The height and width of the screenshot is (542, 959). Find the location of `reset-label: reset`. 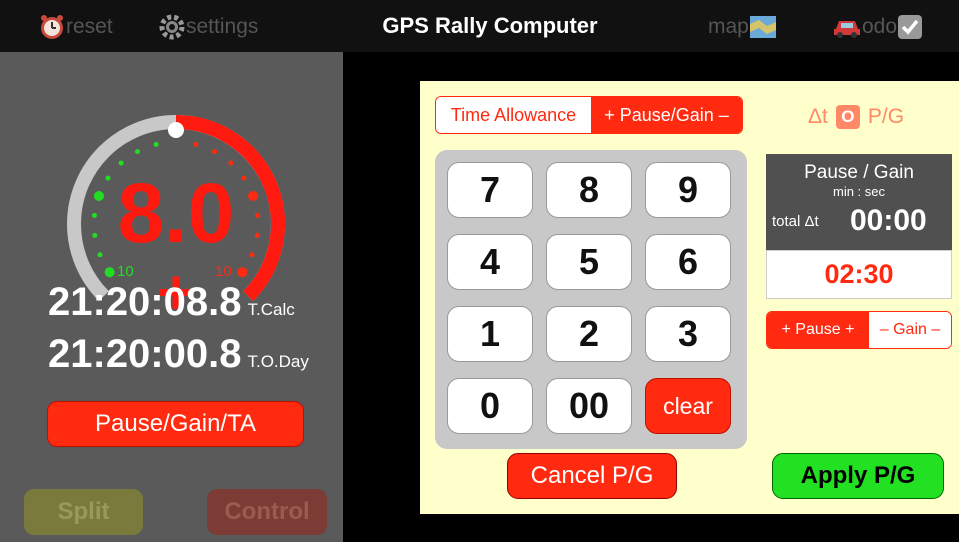

reset-label: reset is located at coordinates (89, 26).